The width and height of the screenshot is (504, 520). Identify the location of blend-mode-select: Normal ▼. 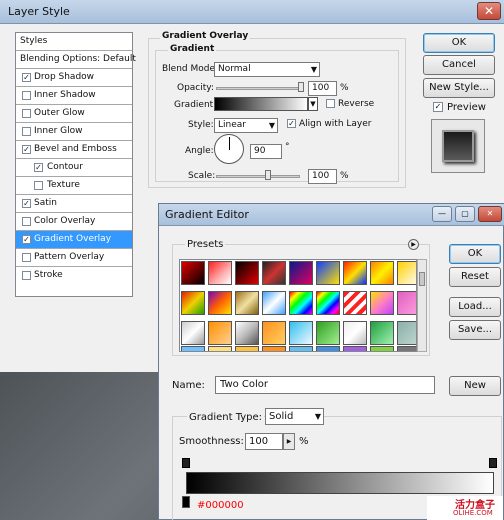
(267, 69).